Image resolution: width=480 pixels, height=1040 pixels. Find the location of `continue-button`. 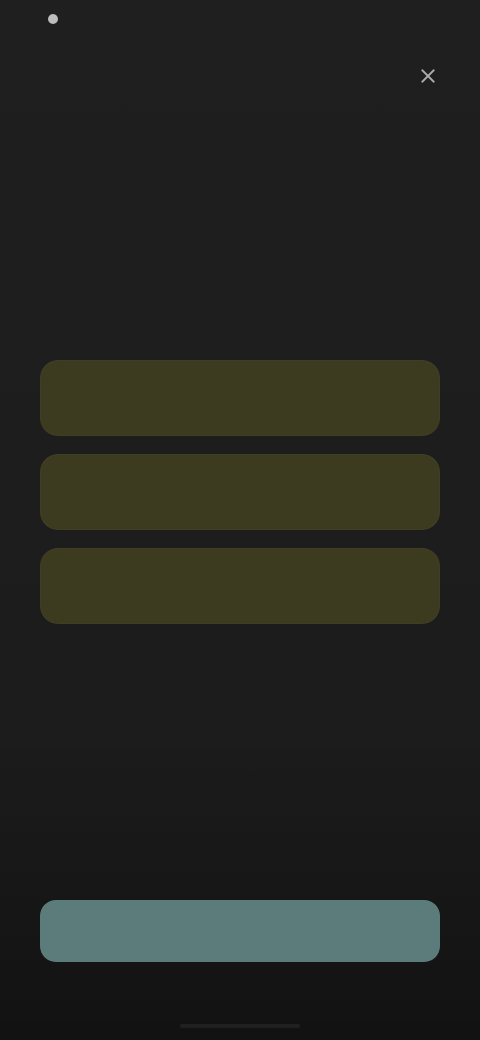

continue-button is located at coordinates (240, 931).